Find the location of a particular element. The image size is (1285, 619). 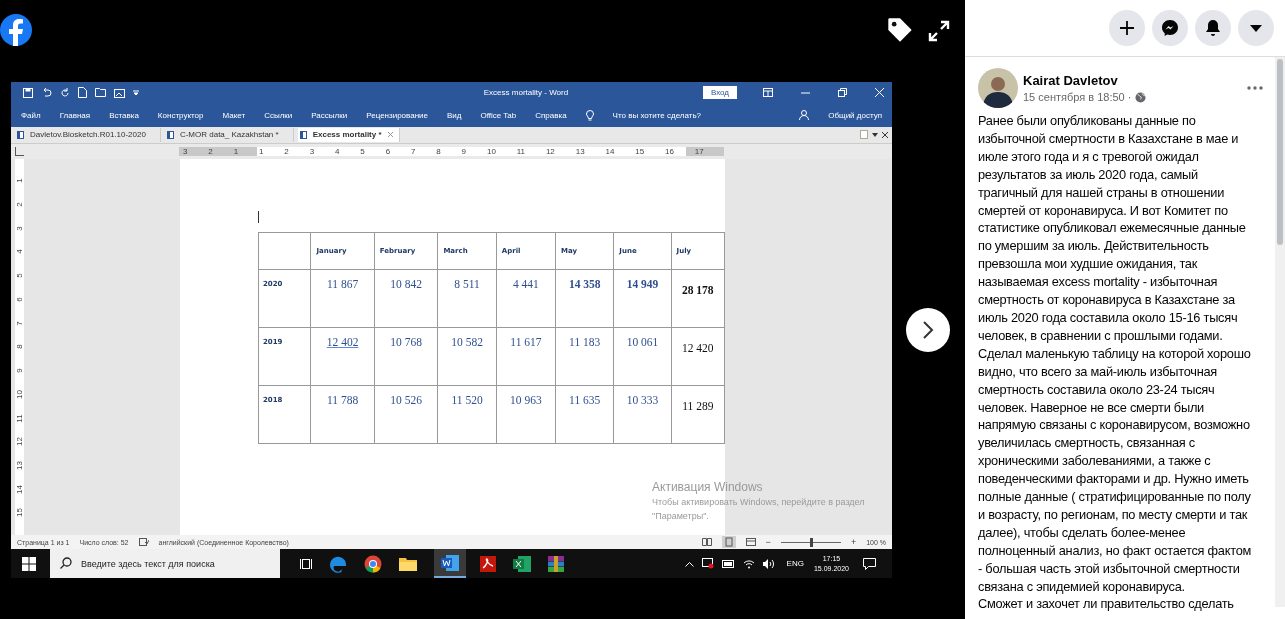

zoom-in-button: + is located at coordinates (853, 542).